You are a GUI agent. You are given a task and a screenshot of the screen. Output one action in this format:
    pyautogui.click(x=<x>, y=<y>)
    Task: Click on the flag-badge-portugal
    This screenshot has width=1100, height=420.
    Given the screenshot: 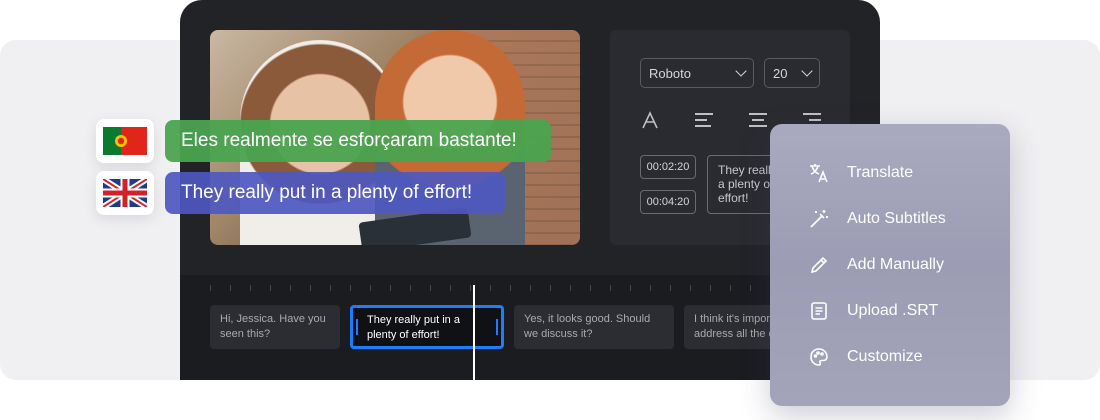 What is the action you would take?
    pyautogui.click(x=125, y=141)
    